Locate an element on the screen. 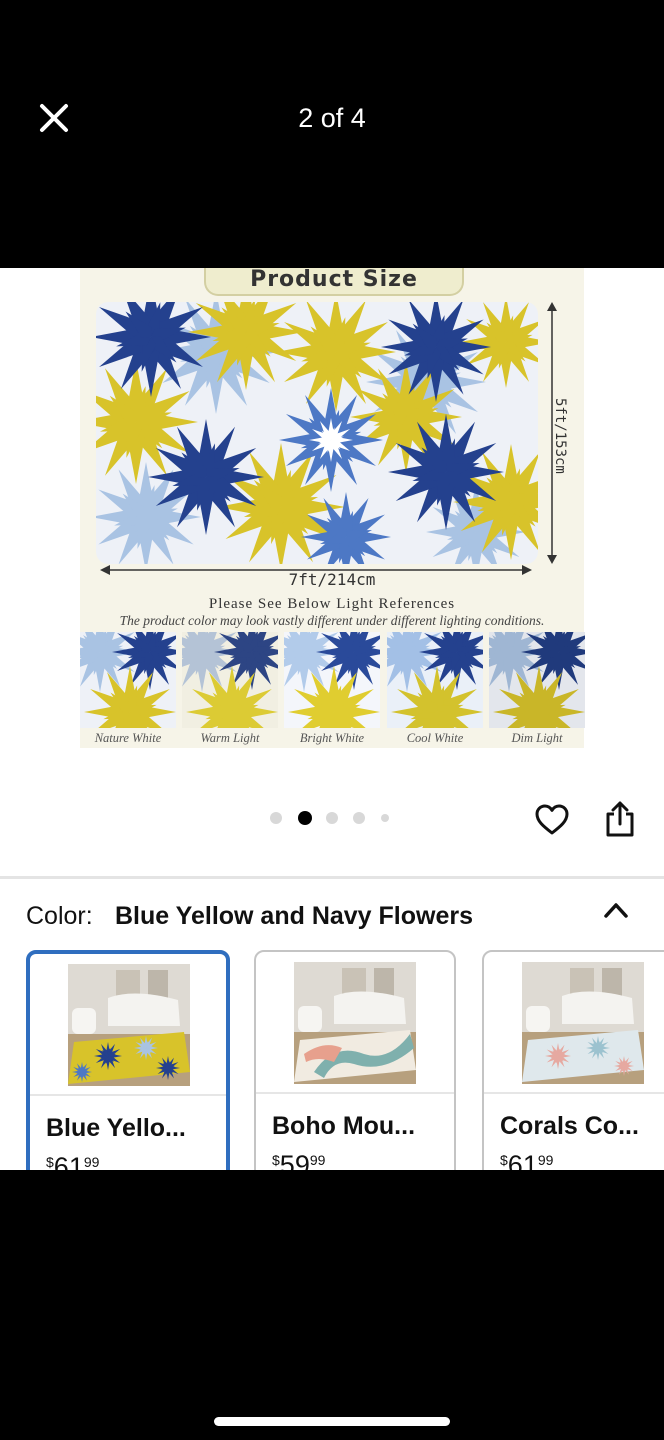 This screenshot has height=1440, width=664. width-dimension: 7ft/214cm is located at coordinates (332, 579).